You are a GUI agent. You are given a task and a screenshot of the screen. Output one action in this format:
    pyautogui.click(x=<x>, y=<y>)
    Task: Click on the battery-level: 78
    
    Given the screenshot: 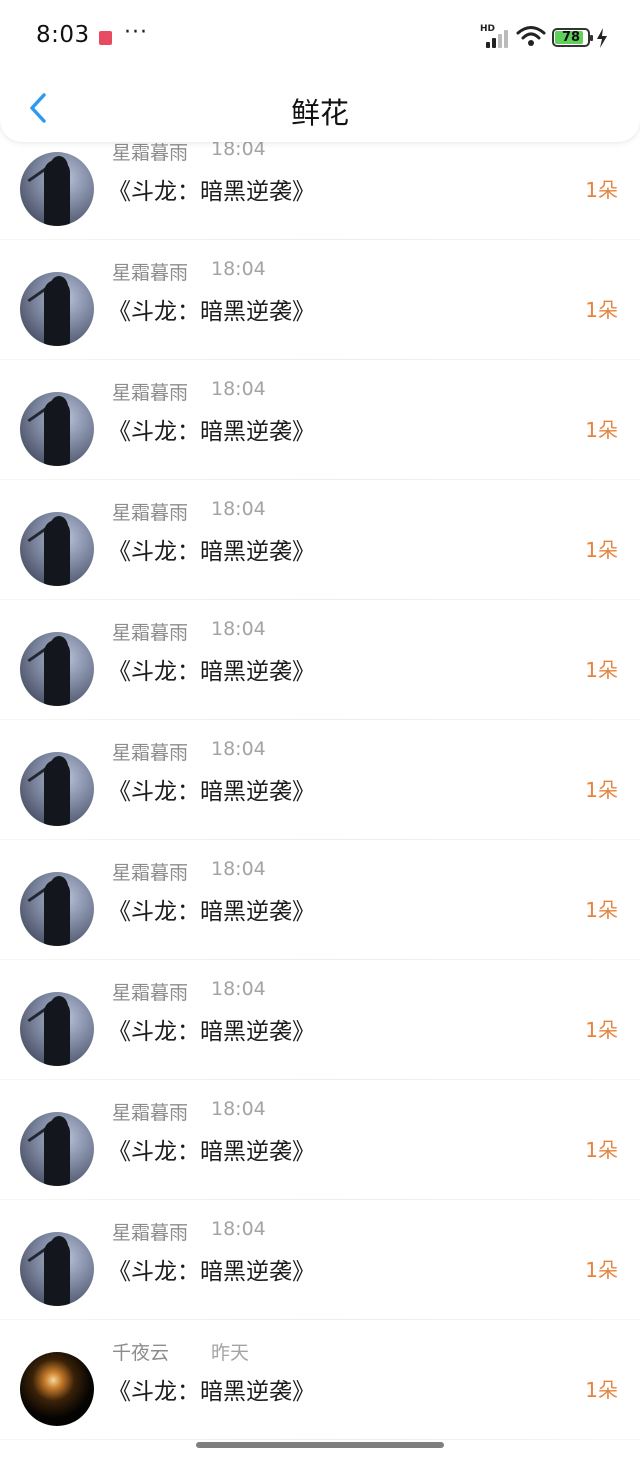 What is the action you would take?
    pyautogui.click(x=571, y=37)
    